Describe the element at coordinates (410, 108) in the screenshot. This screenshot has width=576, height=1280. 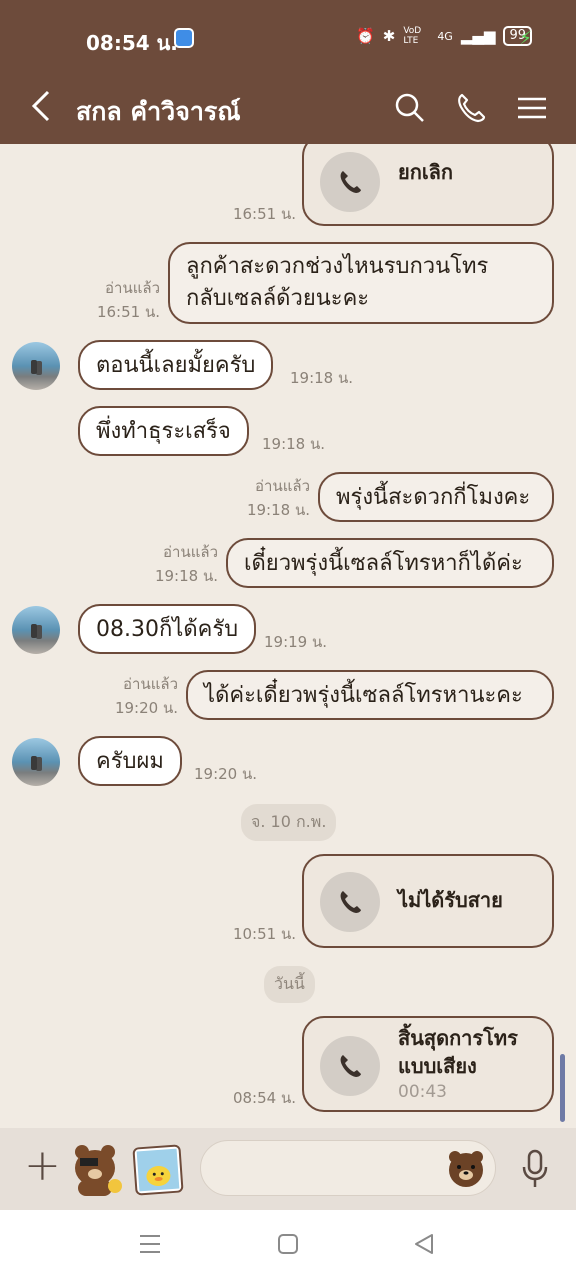
I see `search-icon` at that location.